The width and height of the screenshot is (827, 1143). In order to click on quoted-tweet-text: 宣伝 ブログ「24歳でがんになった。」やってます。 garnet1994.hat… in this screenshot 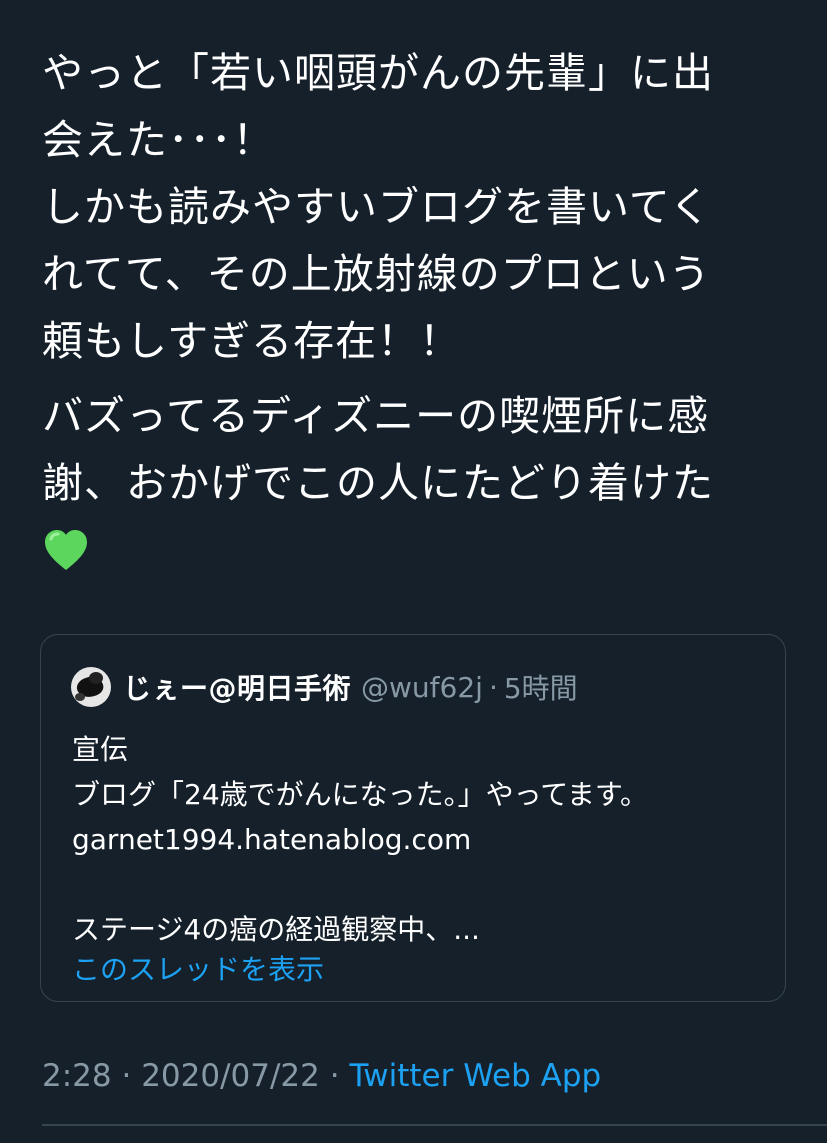, I will do `click(360, 839)`.